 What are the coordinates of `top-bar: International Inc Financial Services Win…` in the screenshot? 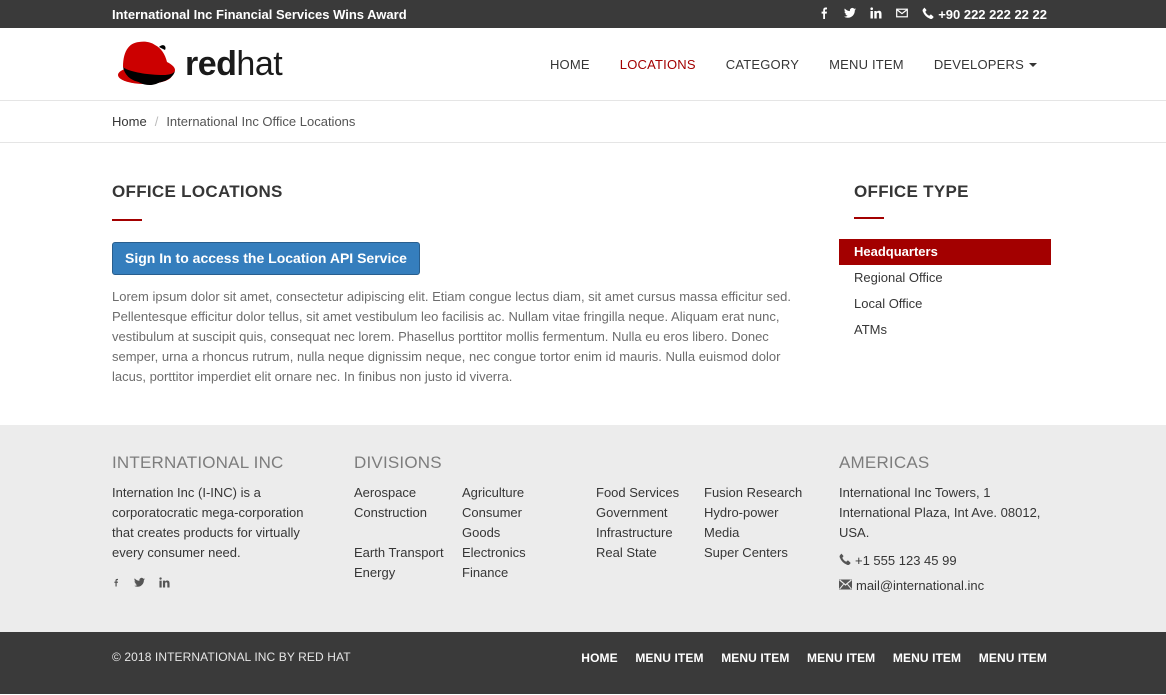 It's located at (583, 14).